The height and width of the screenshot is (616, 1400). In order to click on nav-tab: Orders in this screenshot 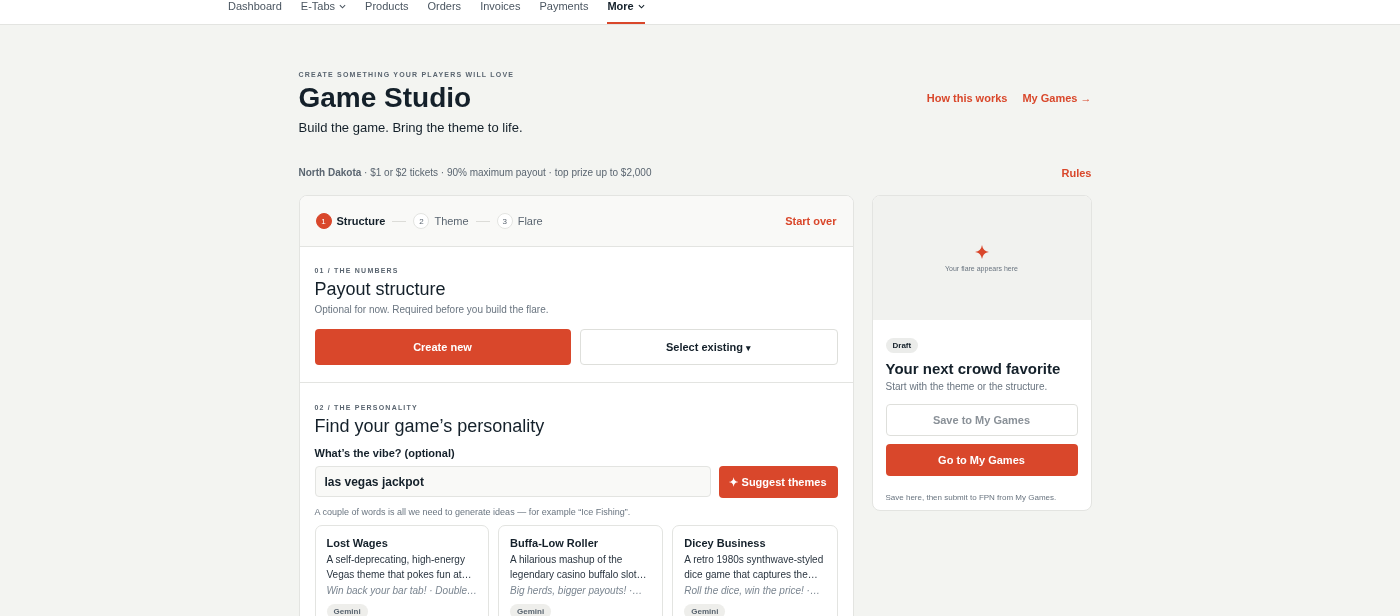, I will do `click(444, 12)`.